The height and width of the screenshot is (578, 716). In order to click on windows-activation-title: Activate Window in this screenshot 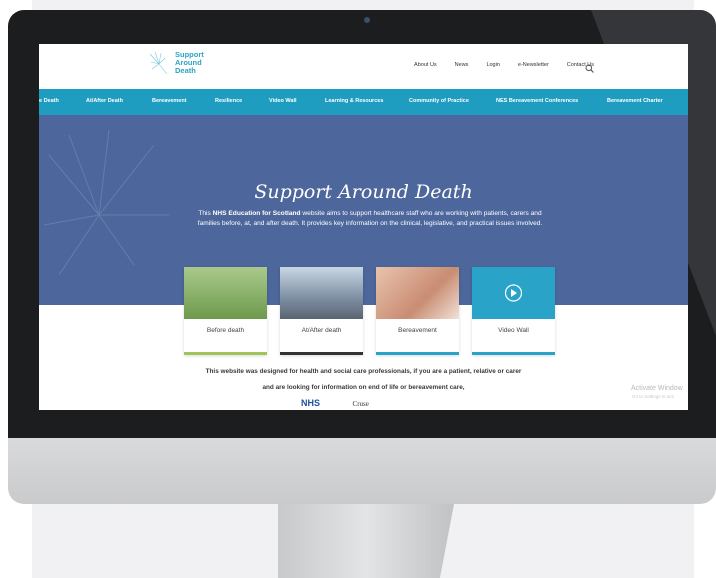, I will do `click(657, 388)`.